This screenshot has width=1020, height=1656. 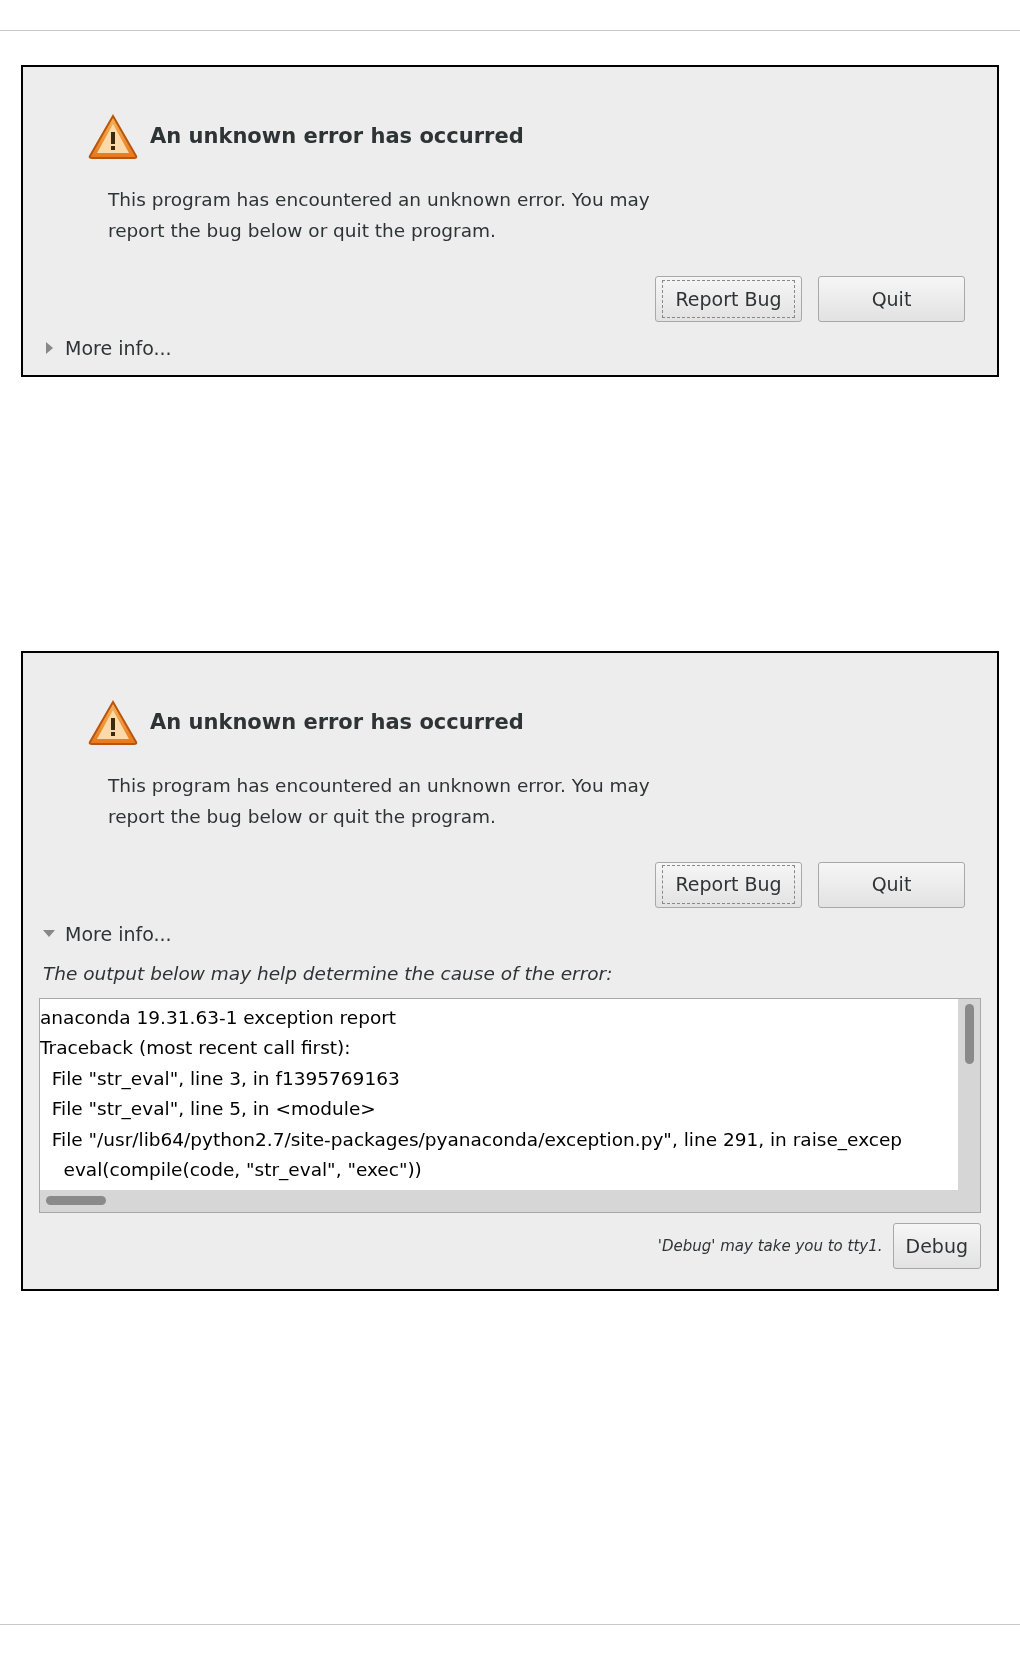 What do you see at coordinates (936, 1245) in the screenshot?
I see `debug-button: Debug` at bounding box center [936, 1245].